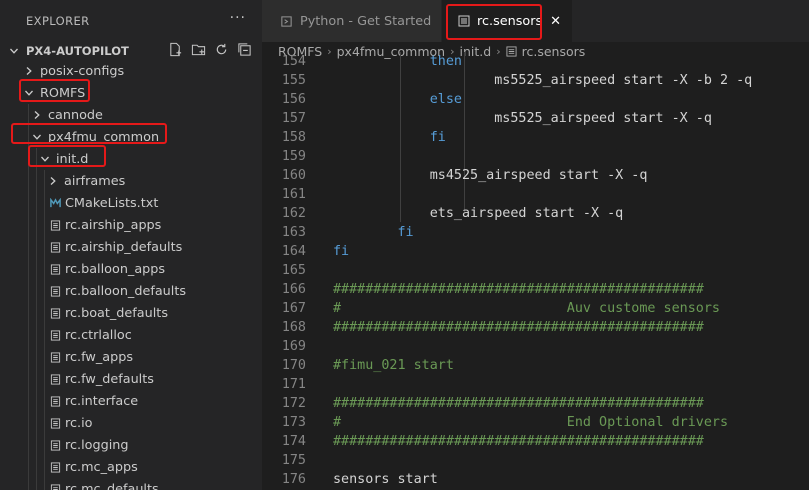 This screenshot has height=490, width=809. Describe the element at coordinates (293, 441) in the screenshot. I see `line-number: 174` at that location.